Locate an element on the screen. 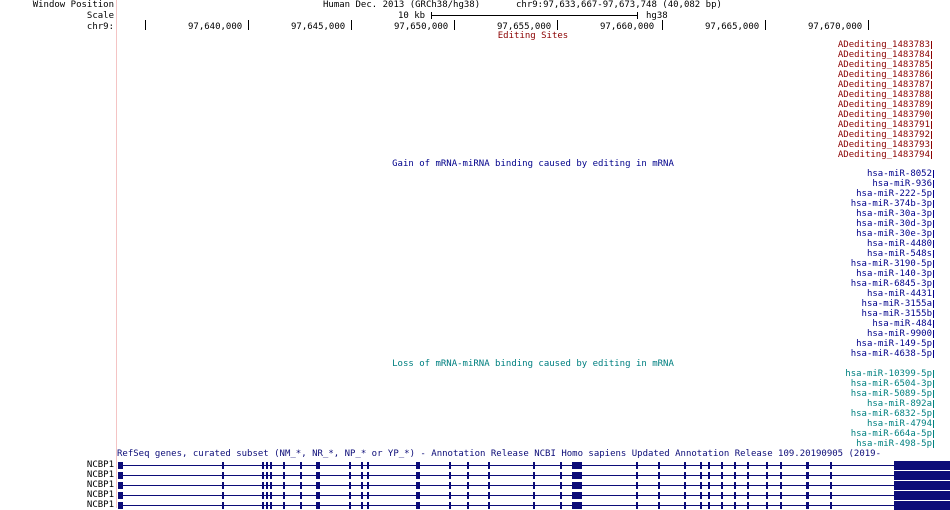 The image size is (950, 510). gain-mirna-item: hsa-miR-4431 is located at coordinates (899, 294).